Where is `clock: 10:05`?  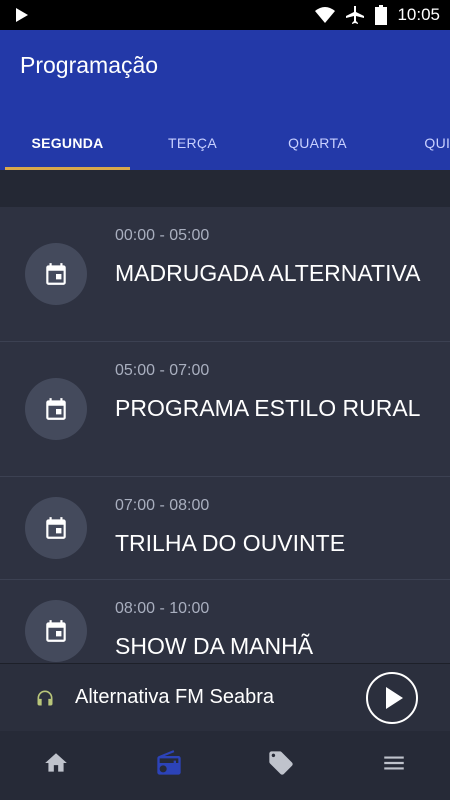
clock: 10:05 is located at coordinates (418, 14).